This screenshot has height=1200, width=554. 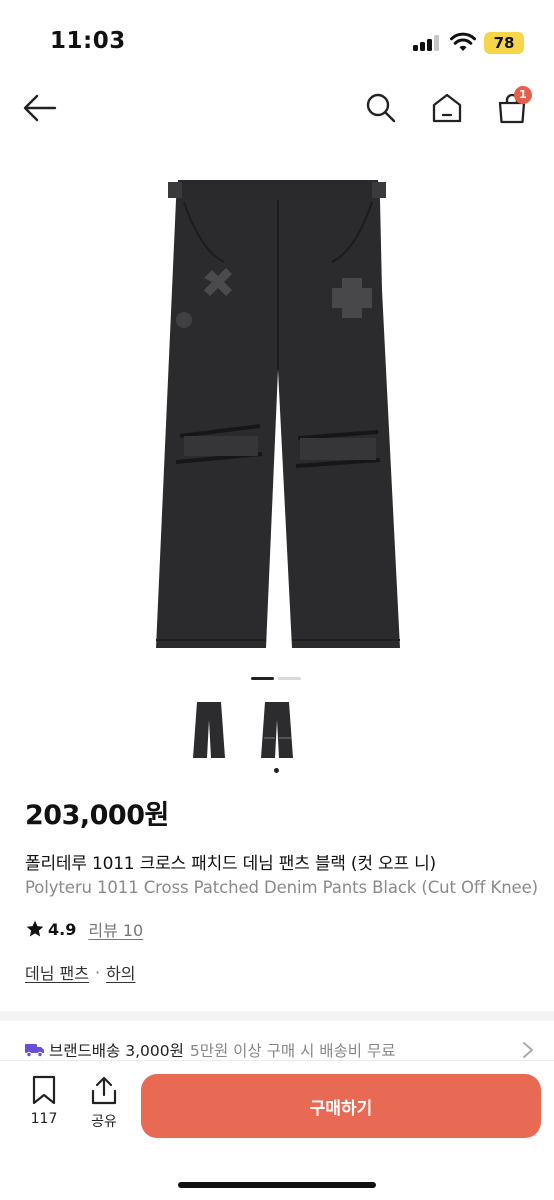 I want to click on share-label: 공유, so click(x=104, y=1122).